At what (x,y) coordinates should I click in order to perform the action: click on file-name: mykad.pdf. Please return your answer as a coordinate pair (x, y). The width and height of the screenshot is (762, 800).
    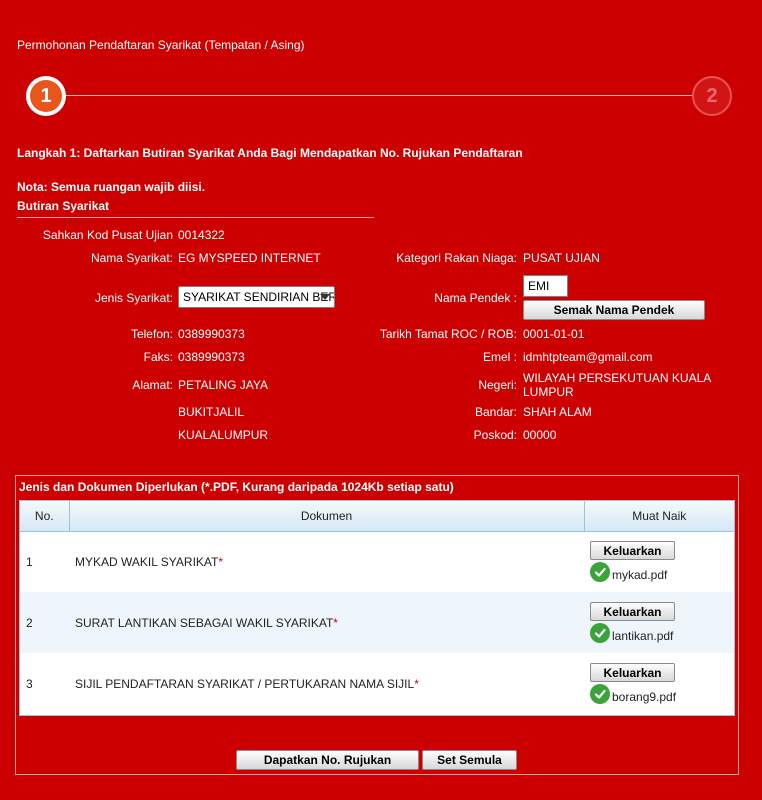
    Looking at the image, I should click on (639, 575).